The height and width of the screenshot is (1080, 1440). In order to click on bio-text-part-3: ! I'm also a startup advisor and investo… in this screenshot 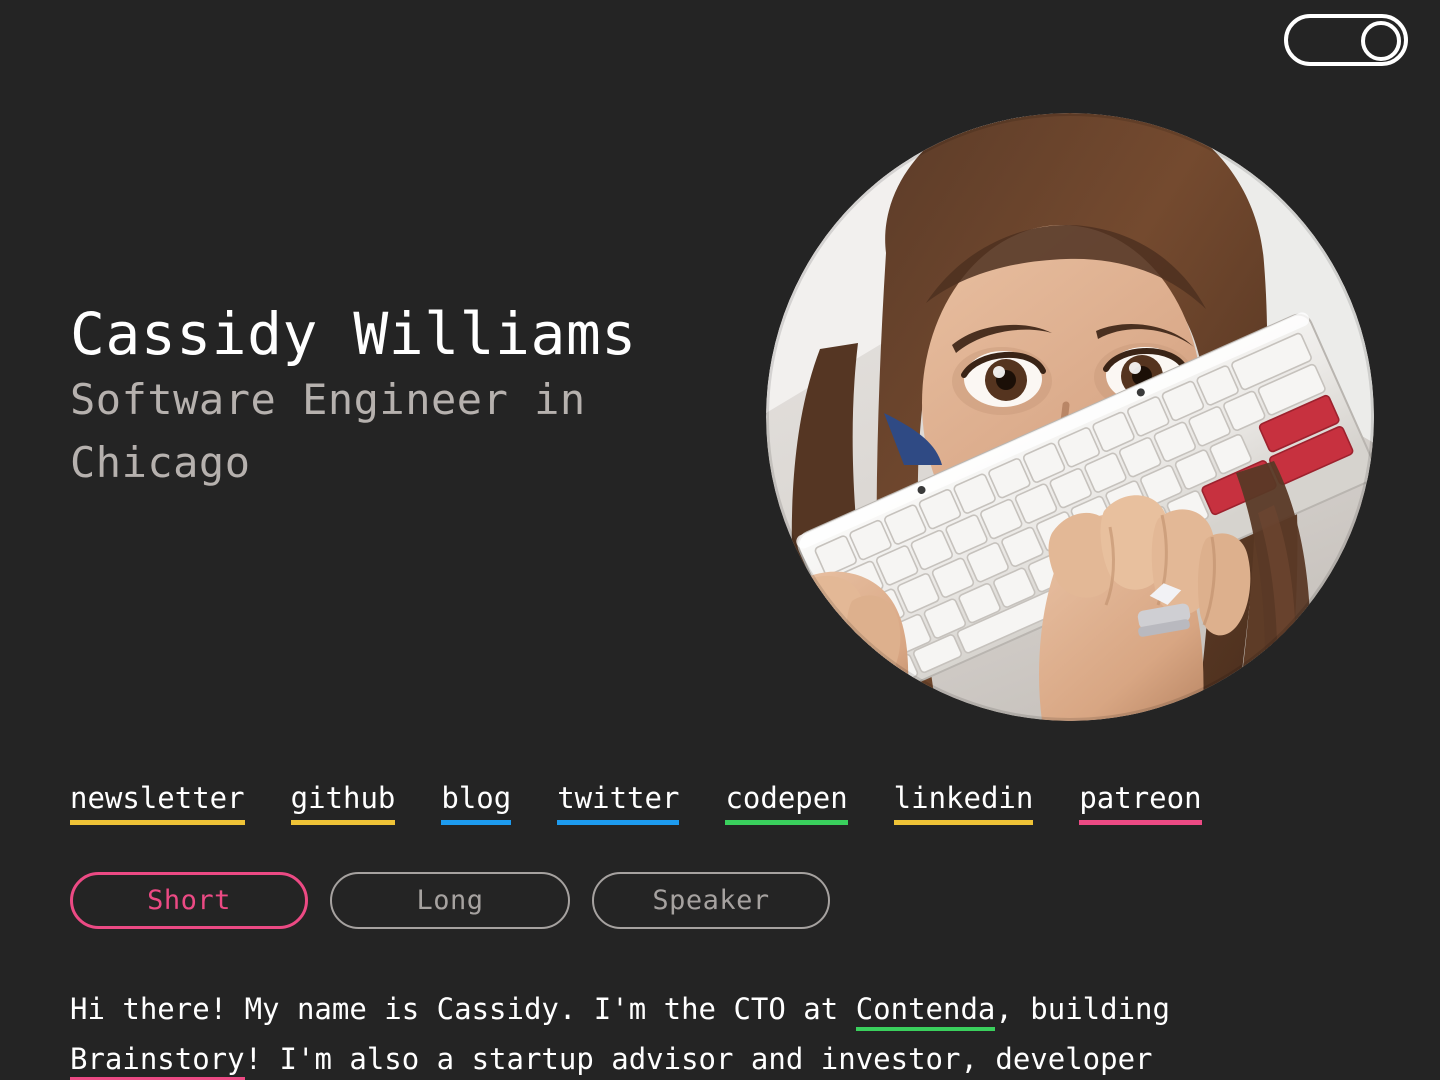, I will do `click(698, 1058)`.